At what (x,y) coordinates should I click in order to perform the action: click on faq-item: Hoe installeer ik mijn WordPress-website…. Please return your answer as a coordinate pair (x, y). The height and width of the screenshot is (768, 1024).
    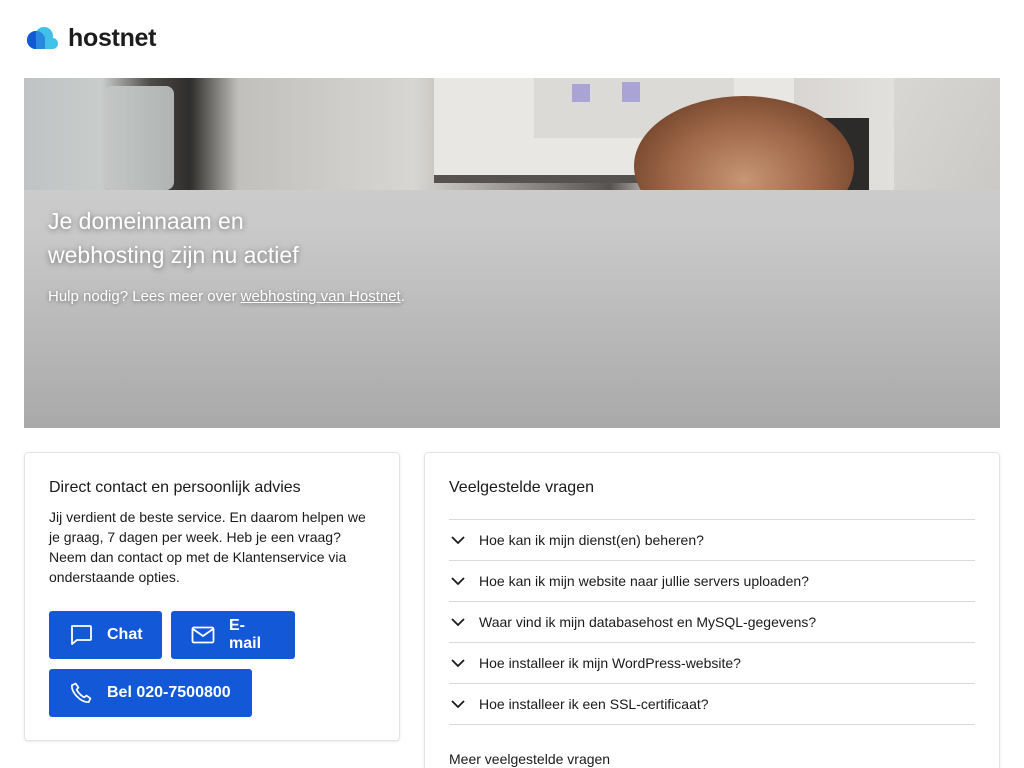
    Looking at the image, I should click on (712, 663).